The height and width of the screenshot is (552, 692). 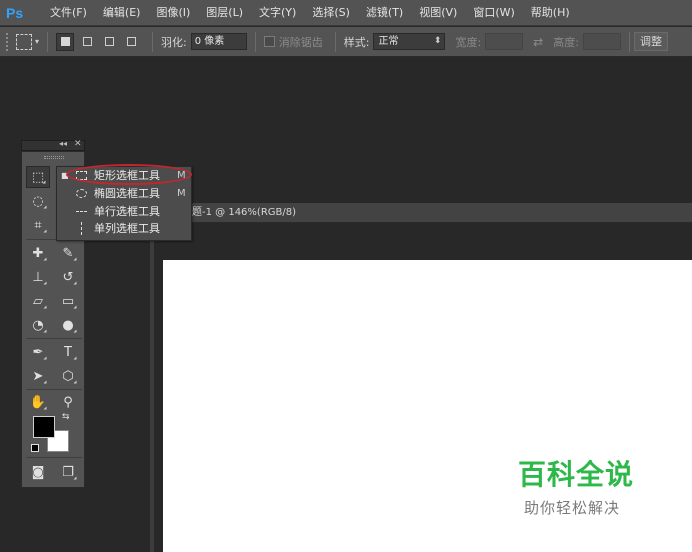 I want to click on antialias-checkbox, so click(x=269, y=41).